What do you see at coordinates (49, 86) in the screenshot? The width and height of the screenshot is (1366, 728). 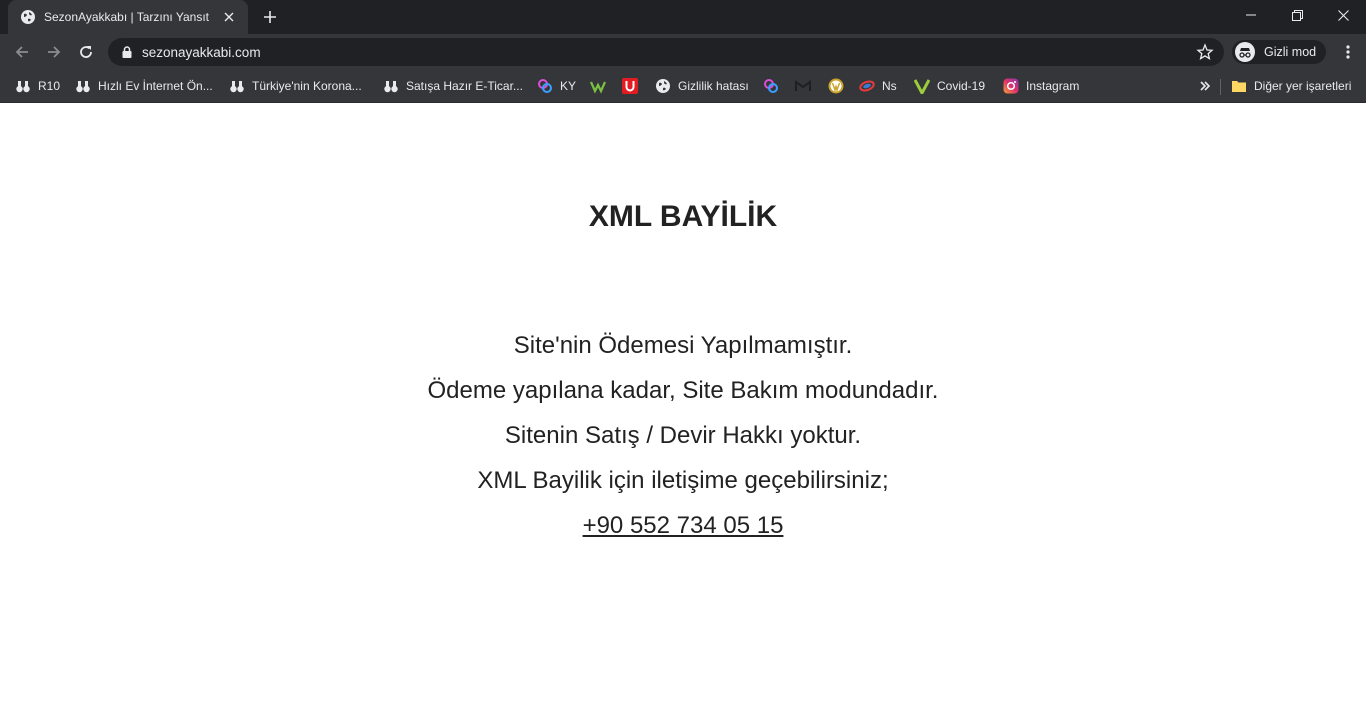 I see `bookmark-label: R10` at bounding box center [49, 86].